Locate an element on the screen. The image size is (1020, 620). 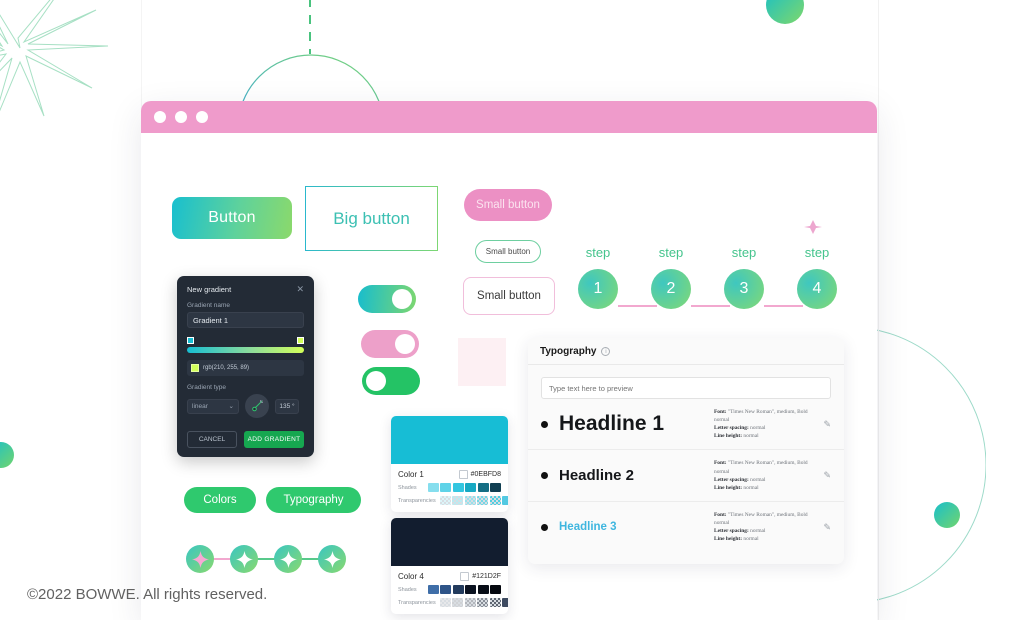
toggle-green is located at coordinates (391, 381).